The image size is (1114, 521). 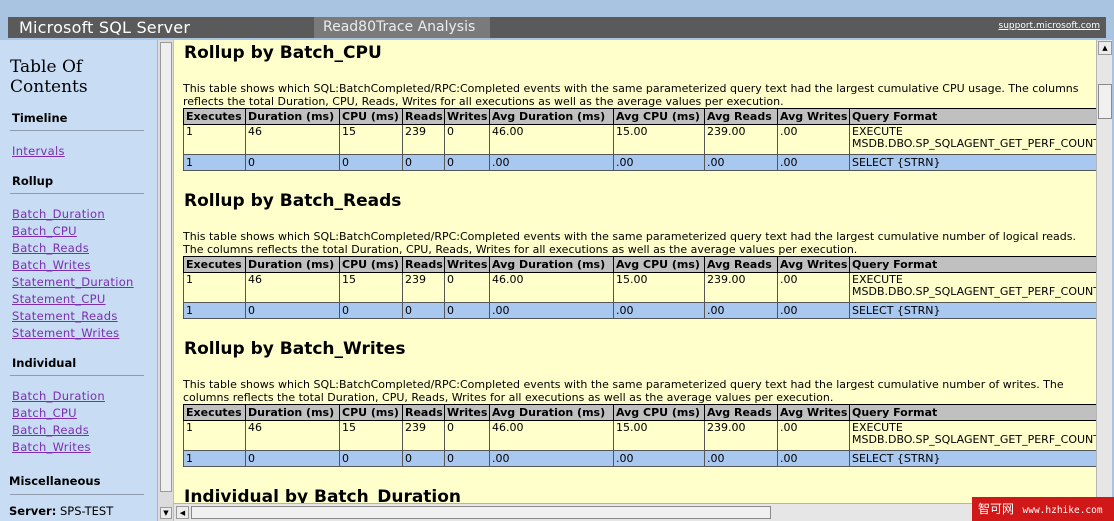 I want to click on column-header: Avg Reads, so click(x=741, y=264).